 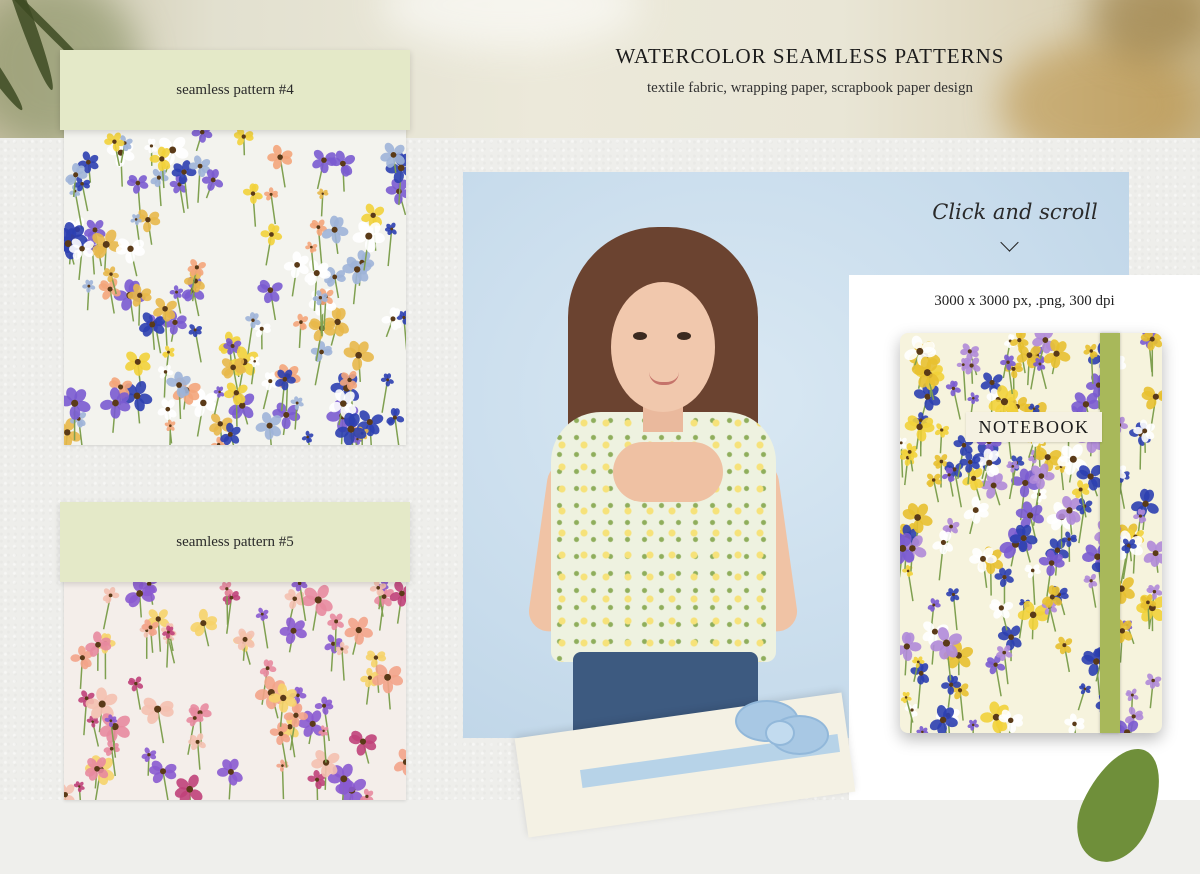 What do you see at coordinates (810, 56) in the screenshot?
I see `page-title: WATERCOLOR SEAMLESS PATTERNS` at bounding box center [810, 56].